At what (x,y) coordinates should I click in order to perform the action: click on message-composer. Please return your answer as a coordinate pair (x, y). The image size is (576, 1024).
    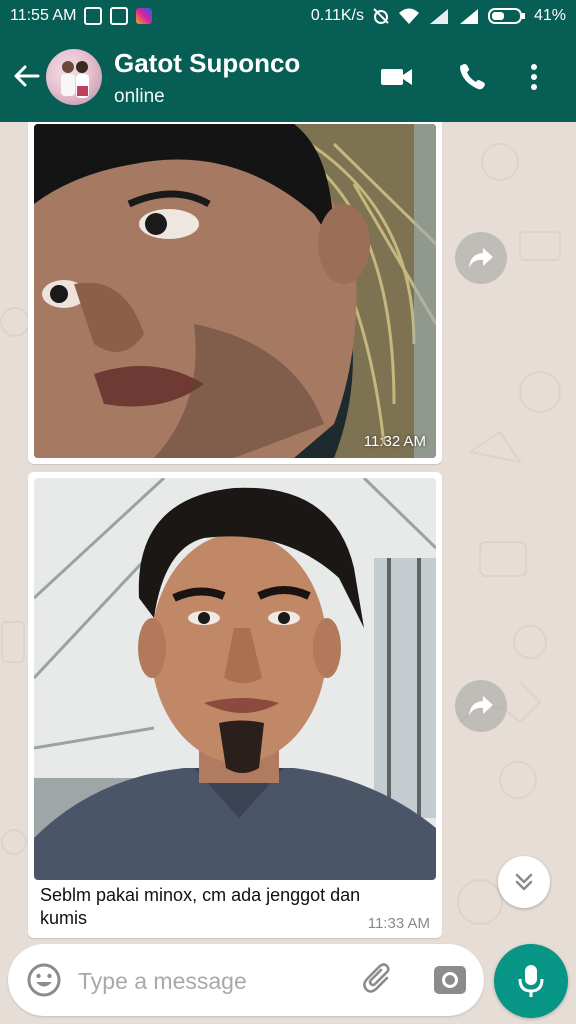
    Looking at the image, I should click on (246, 980).